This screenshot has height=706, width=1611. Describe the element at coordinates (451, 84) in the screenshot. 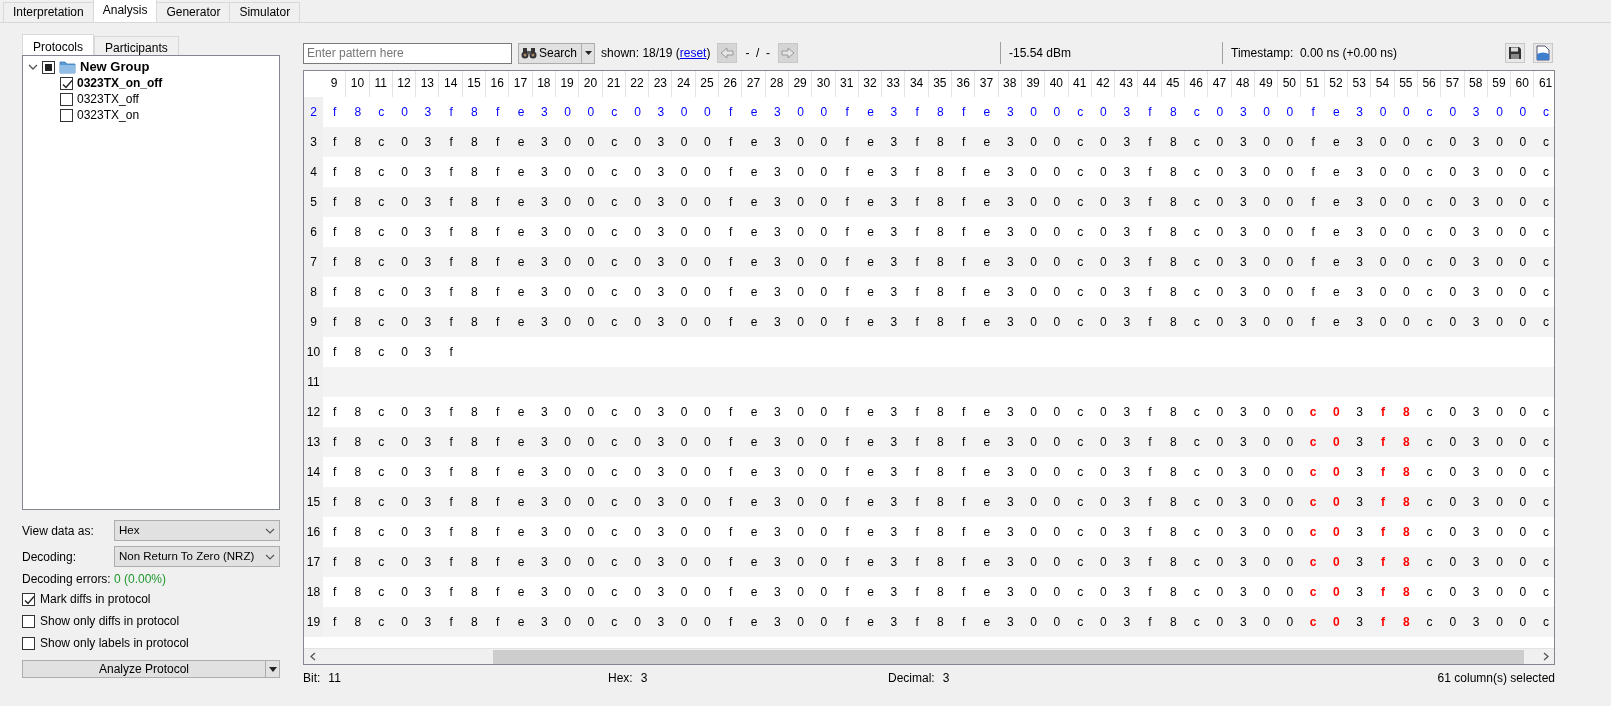

I see `column-header: 14` at that location.